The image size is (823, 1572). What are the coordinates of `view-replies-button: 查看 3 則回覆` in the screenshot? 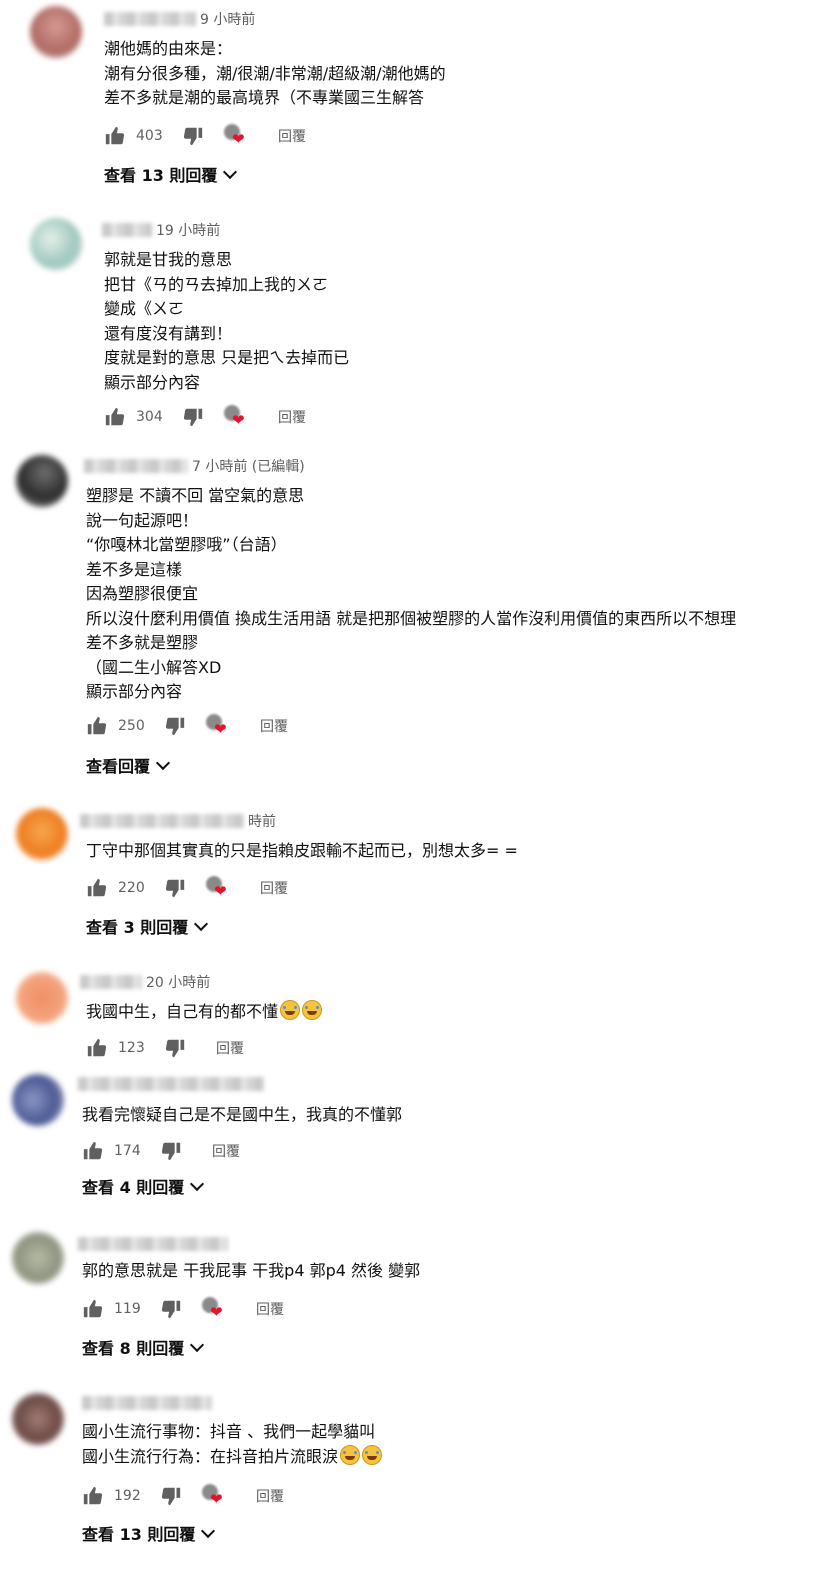 It's located at (147, 926).